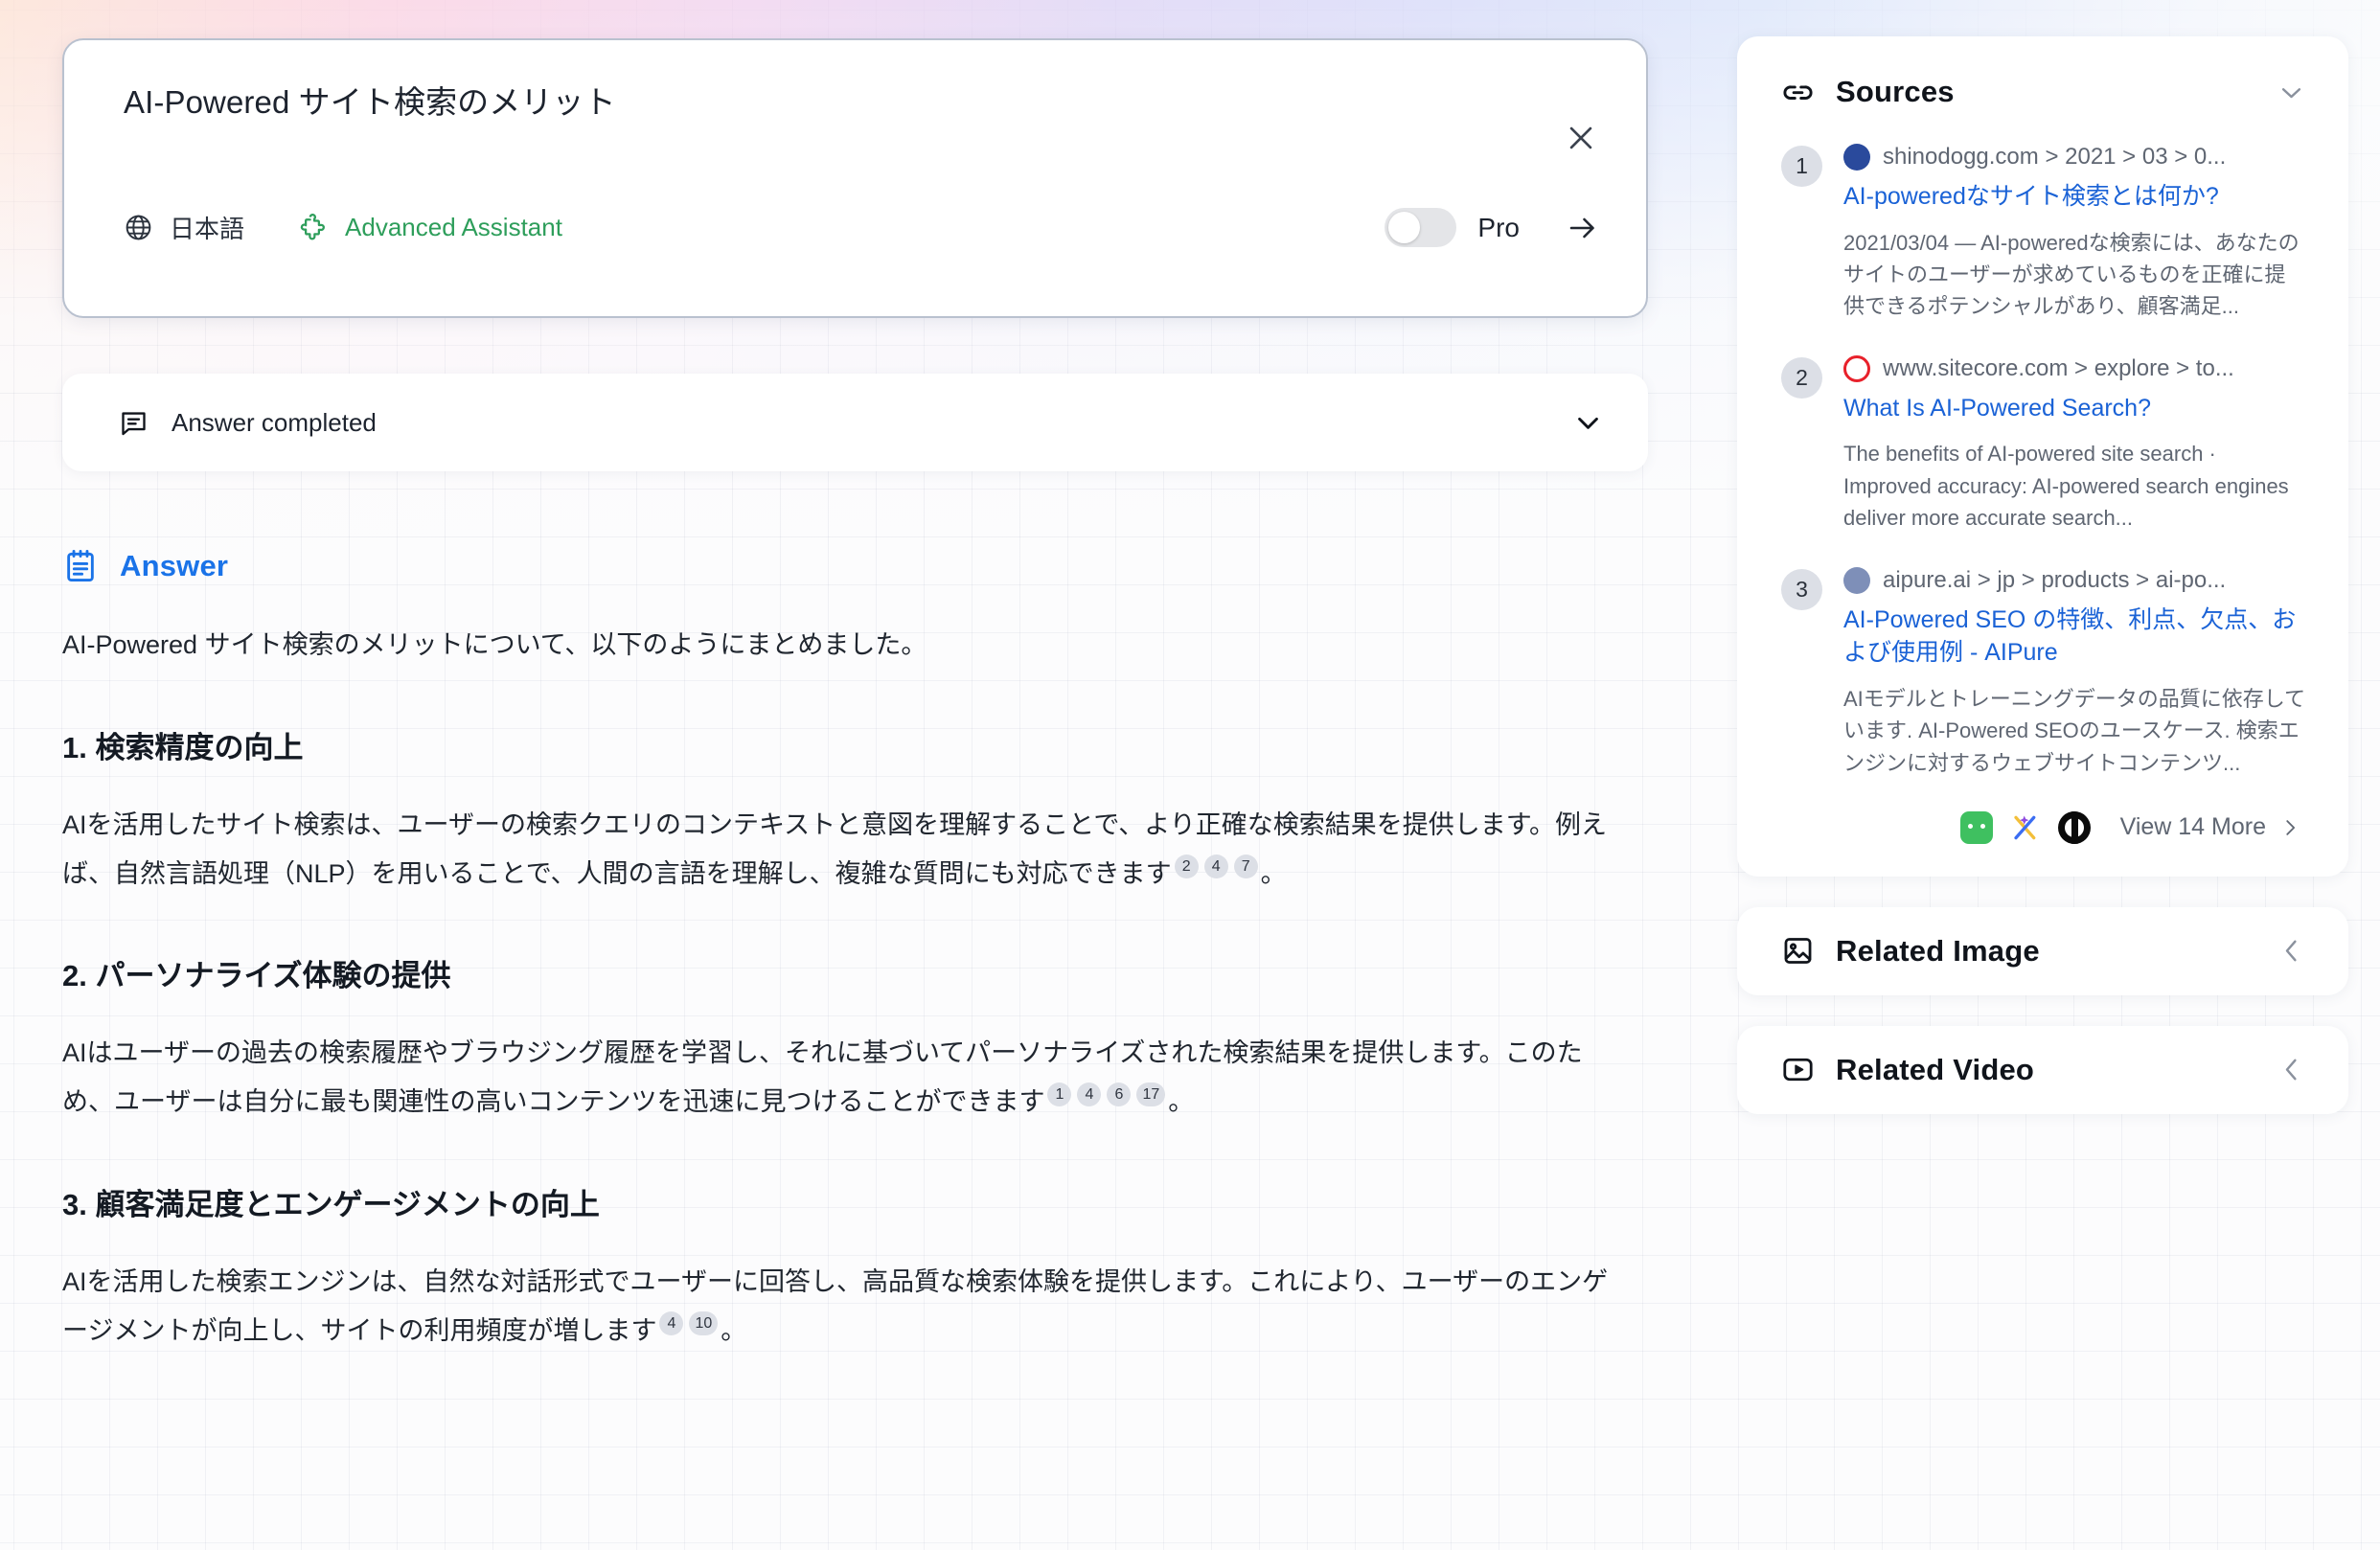 This screenshot has height=1550, width=2380. I want to click on answer-section-heading: 3. 顧客満足度とエンゲージメントの向上, so click(331, 1204).